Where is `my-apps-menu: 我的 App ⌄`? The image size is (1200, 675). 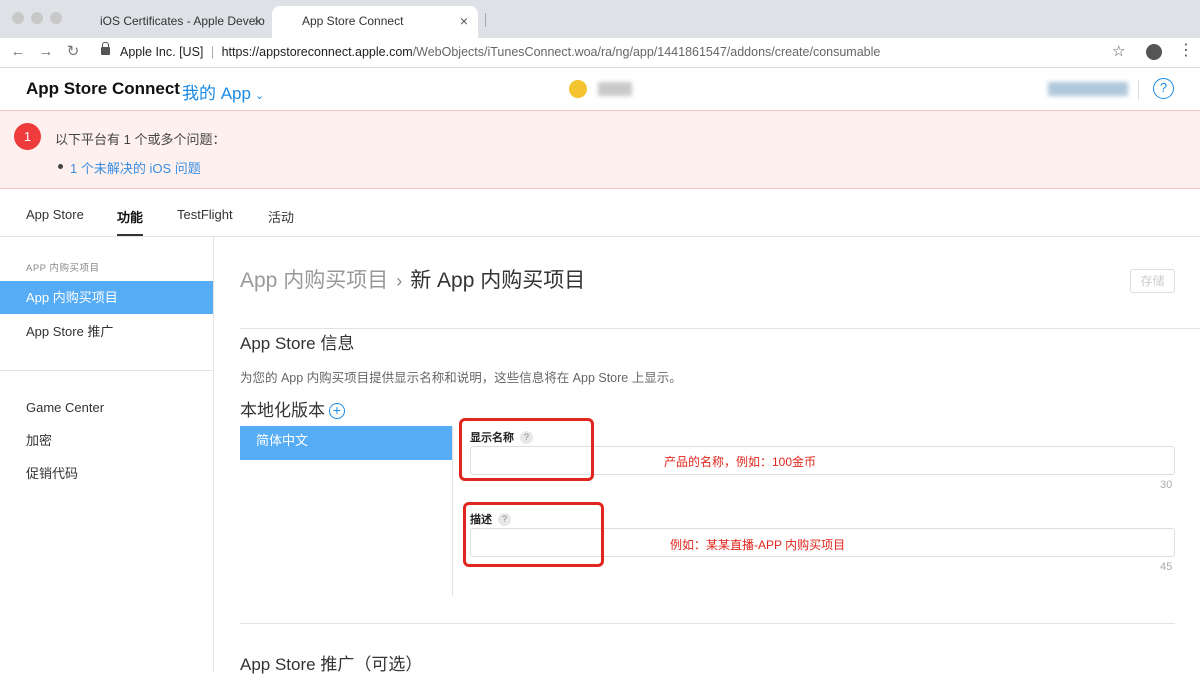
my-apps-menu: 我的 App ⌄ is located at coordinates (223, 91).